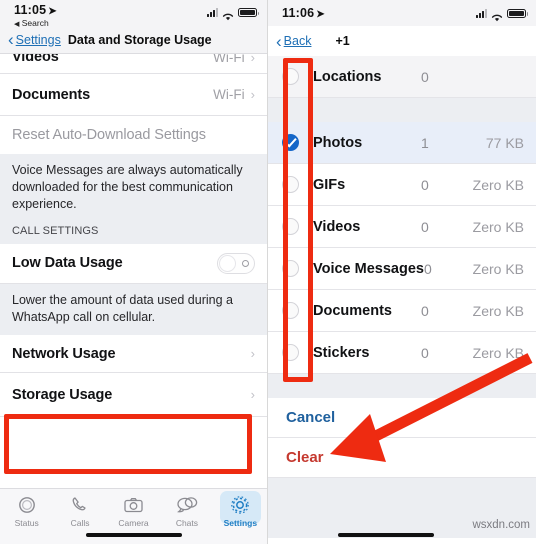  Describe the element at coordinates (38, 40) in the screenshot. I see `nav-back-settings-link: Settings` at that location.